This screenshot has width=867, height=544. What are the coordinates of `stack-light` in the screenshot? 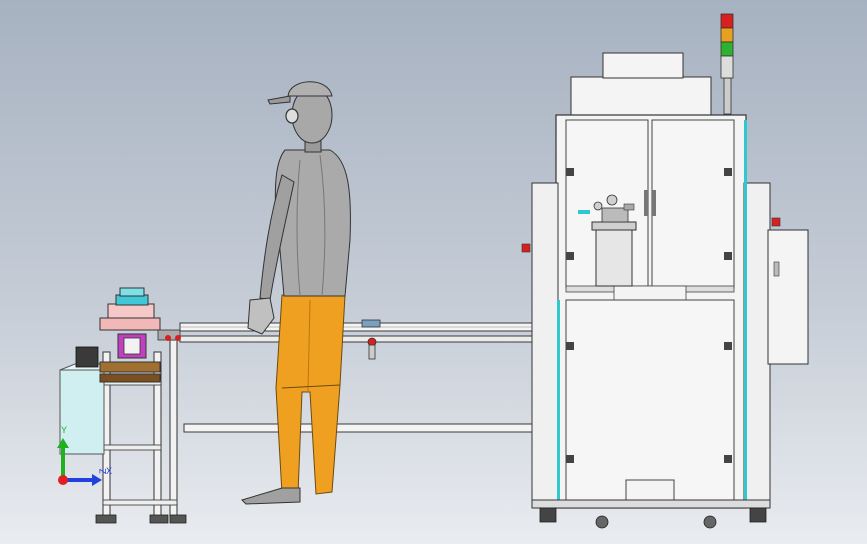 It's located at (727, 64).